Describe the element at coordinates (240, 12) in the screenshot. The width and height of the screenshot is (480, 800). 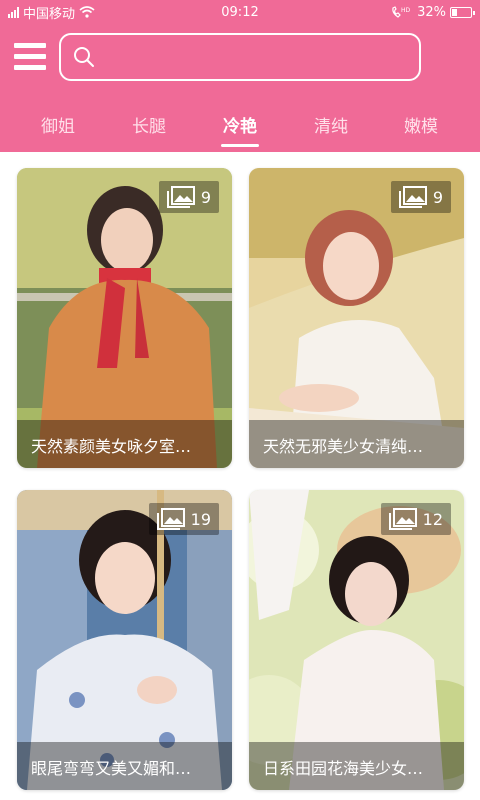
I see `status-bar: 中国移动 09:12 HD 32%` at that location.